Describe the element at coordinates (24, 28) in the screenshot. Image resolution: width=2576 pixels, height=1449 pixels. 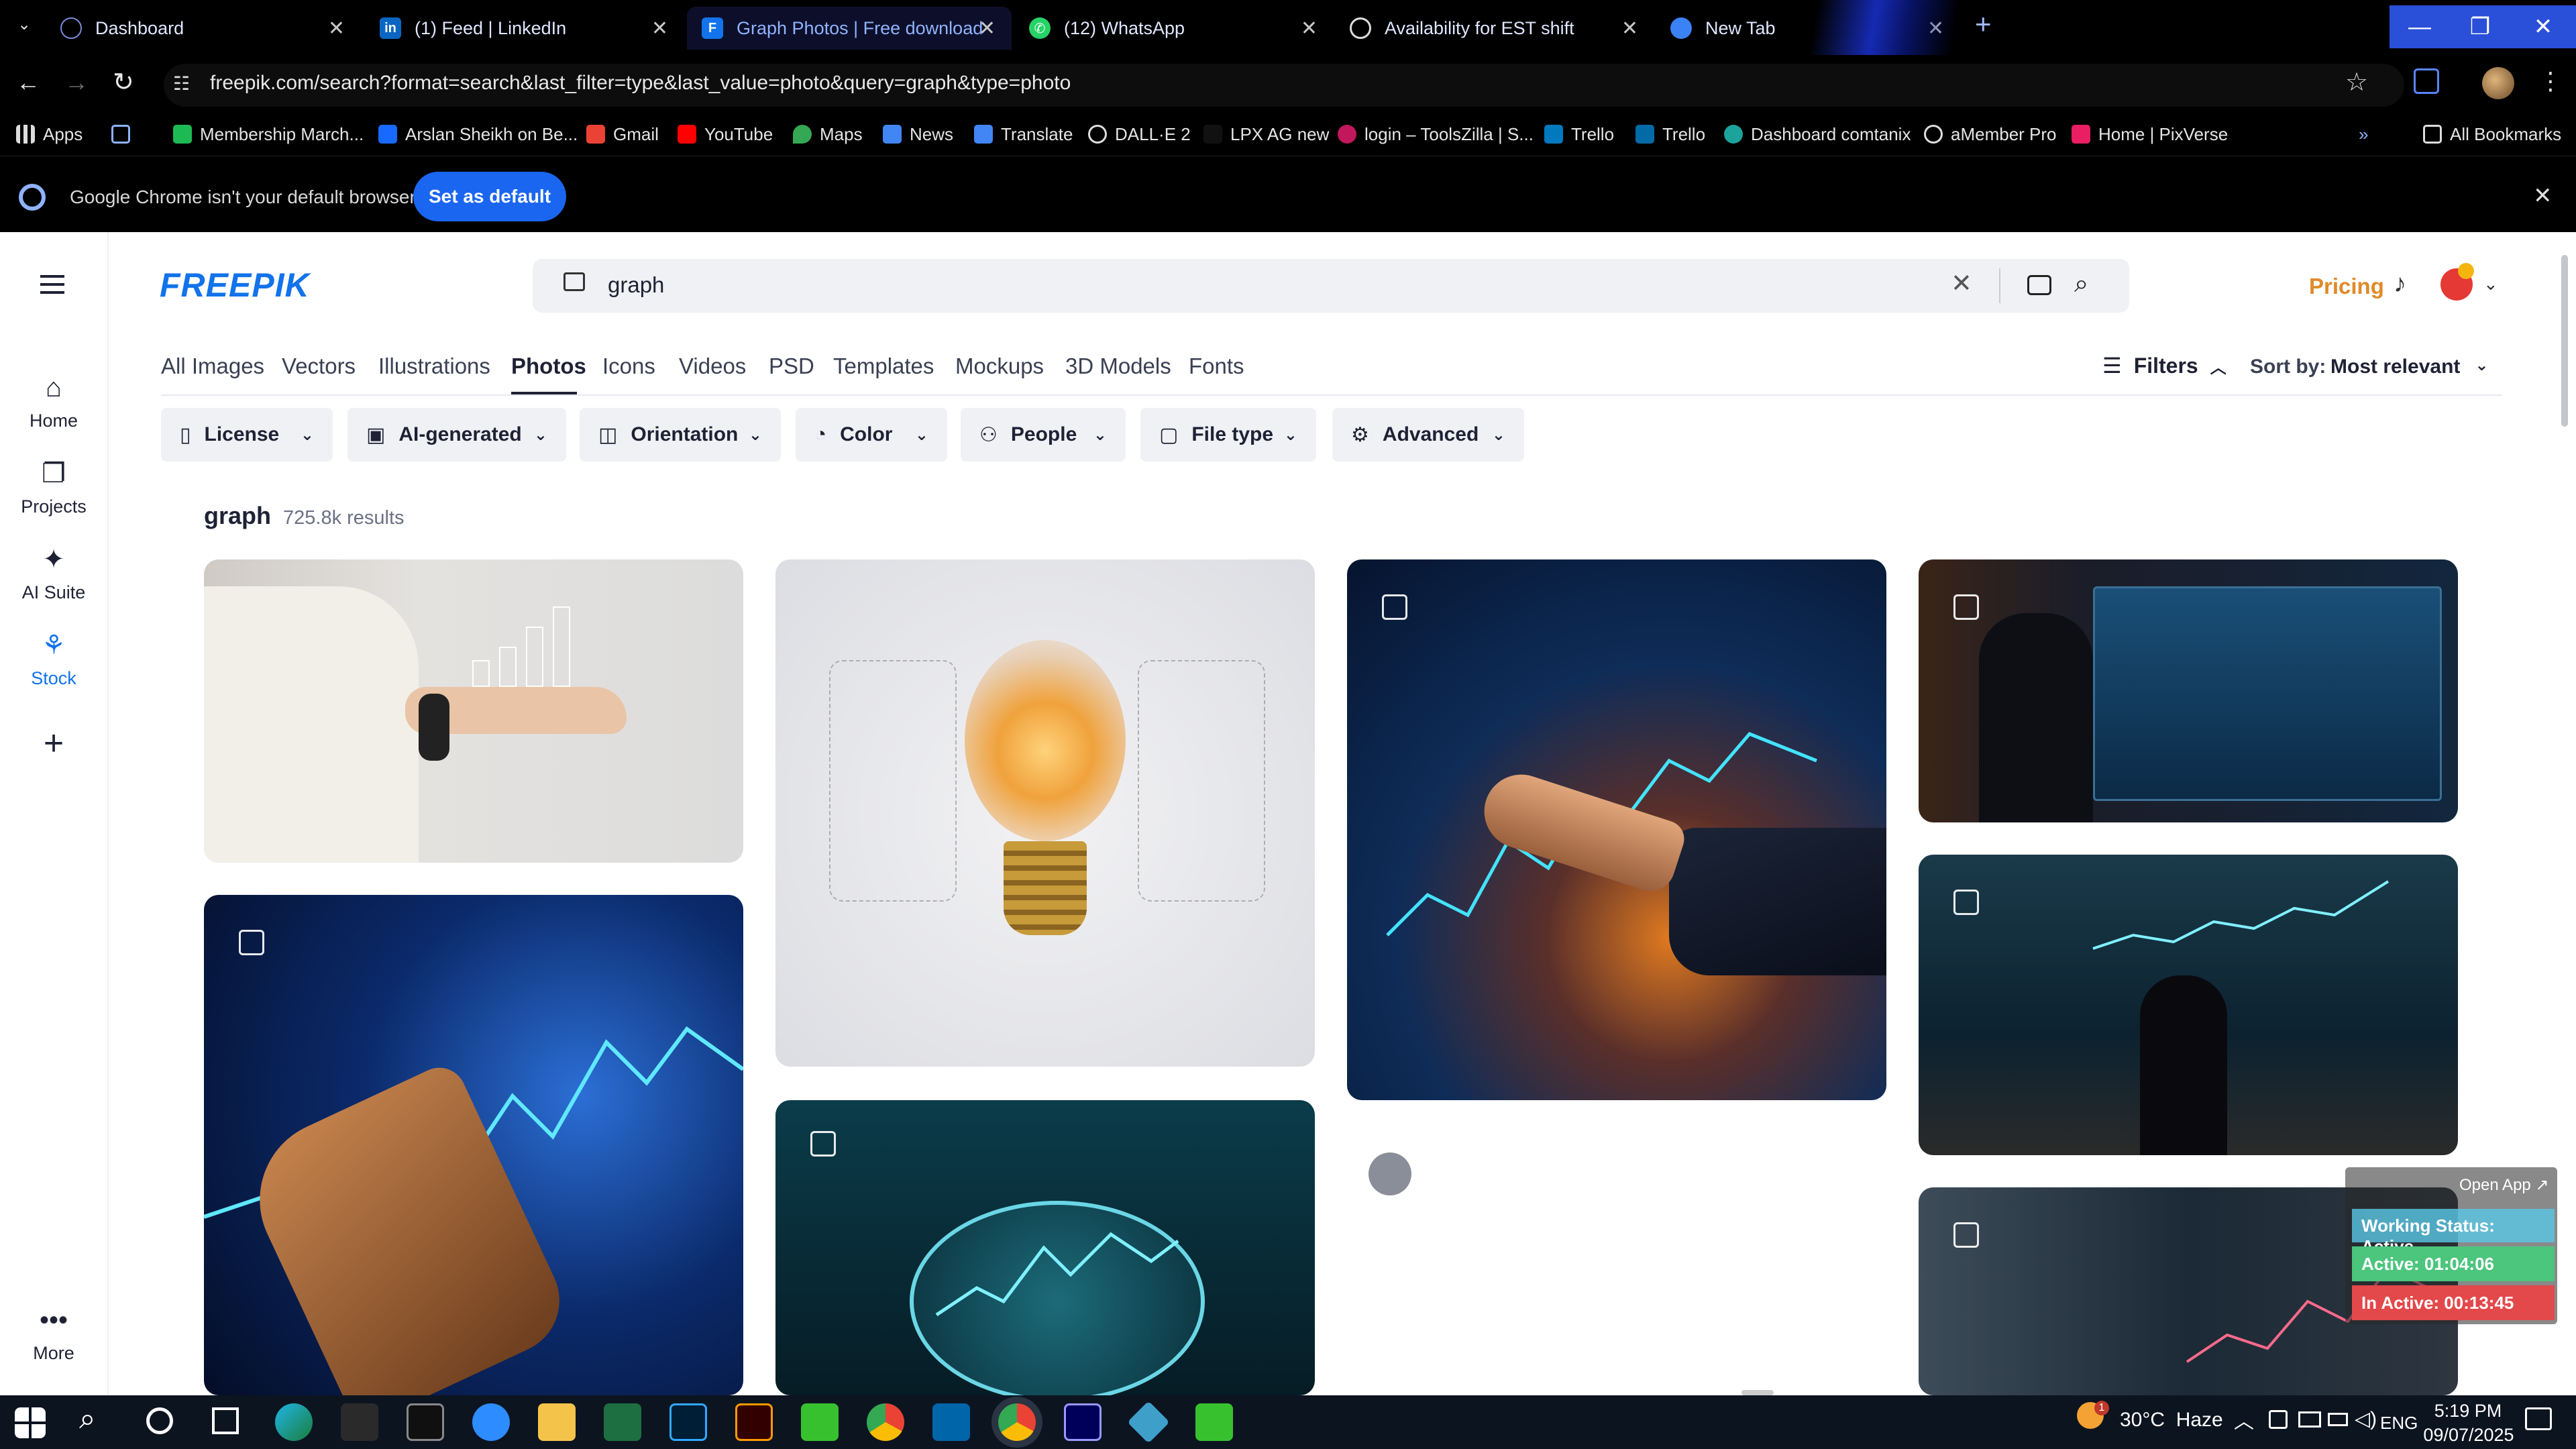
I see `tab-search-button: ⌄` at that location.